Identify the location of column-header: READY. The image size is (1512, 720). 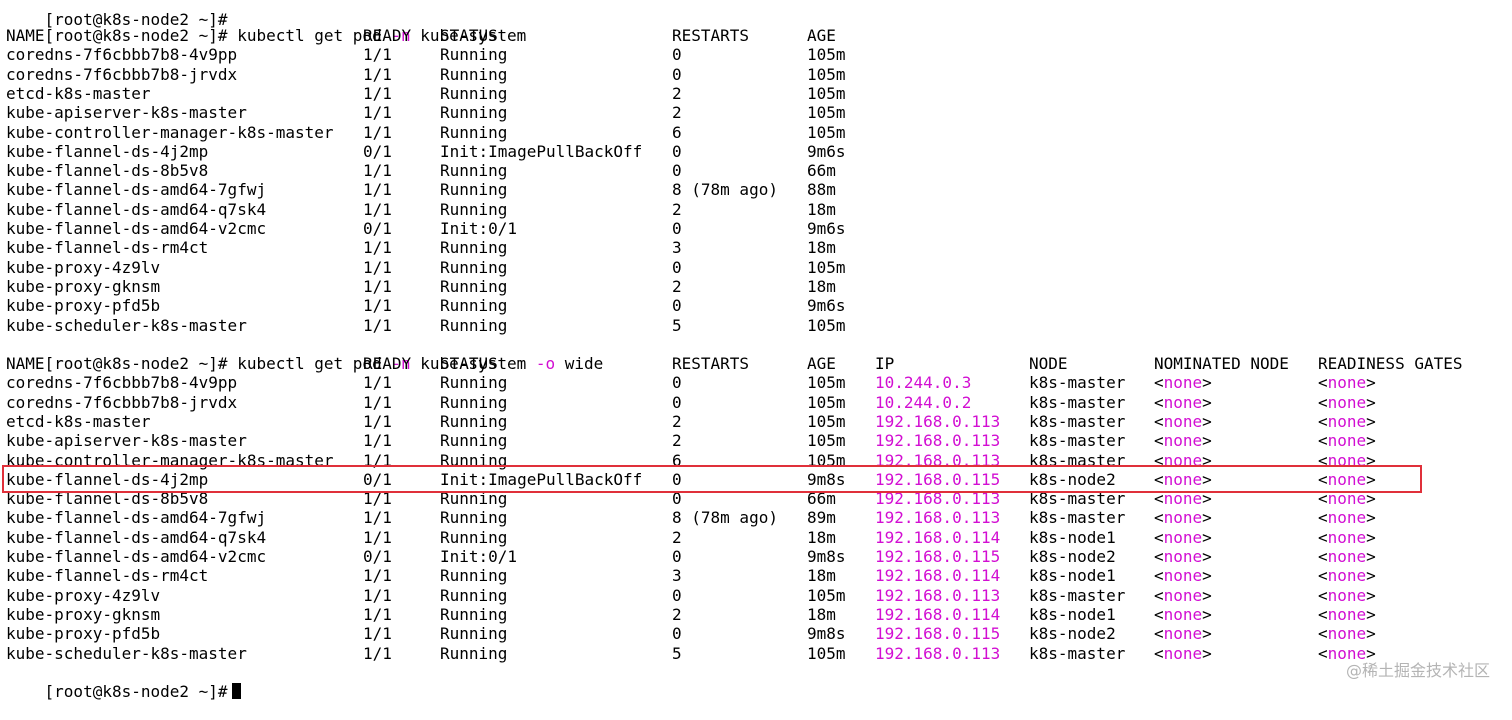
(387, 35).